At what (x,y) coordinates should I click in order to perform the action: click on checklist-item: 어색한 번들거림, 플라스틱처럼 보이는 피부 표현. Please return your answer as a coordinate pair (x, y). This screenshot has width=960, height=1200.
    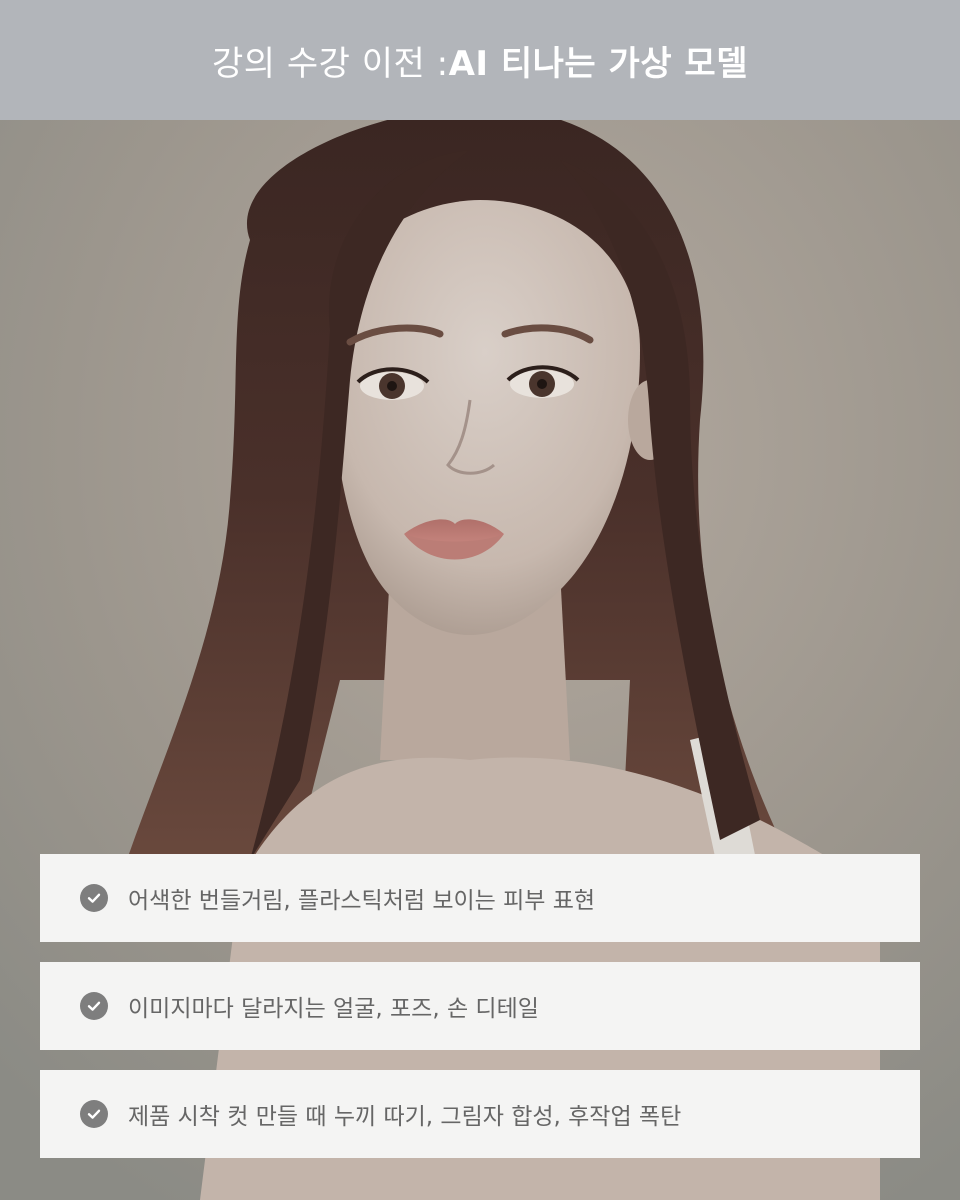
    Looking at the image, I should click on (480, 898).